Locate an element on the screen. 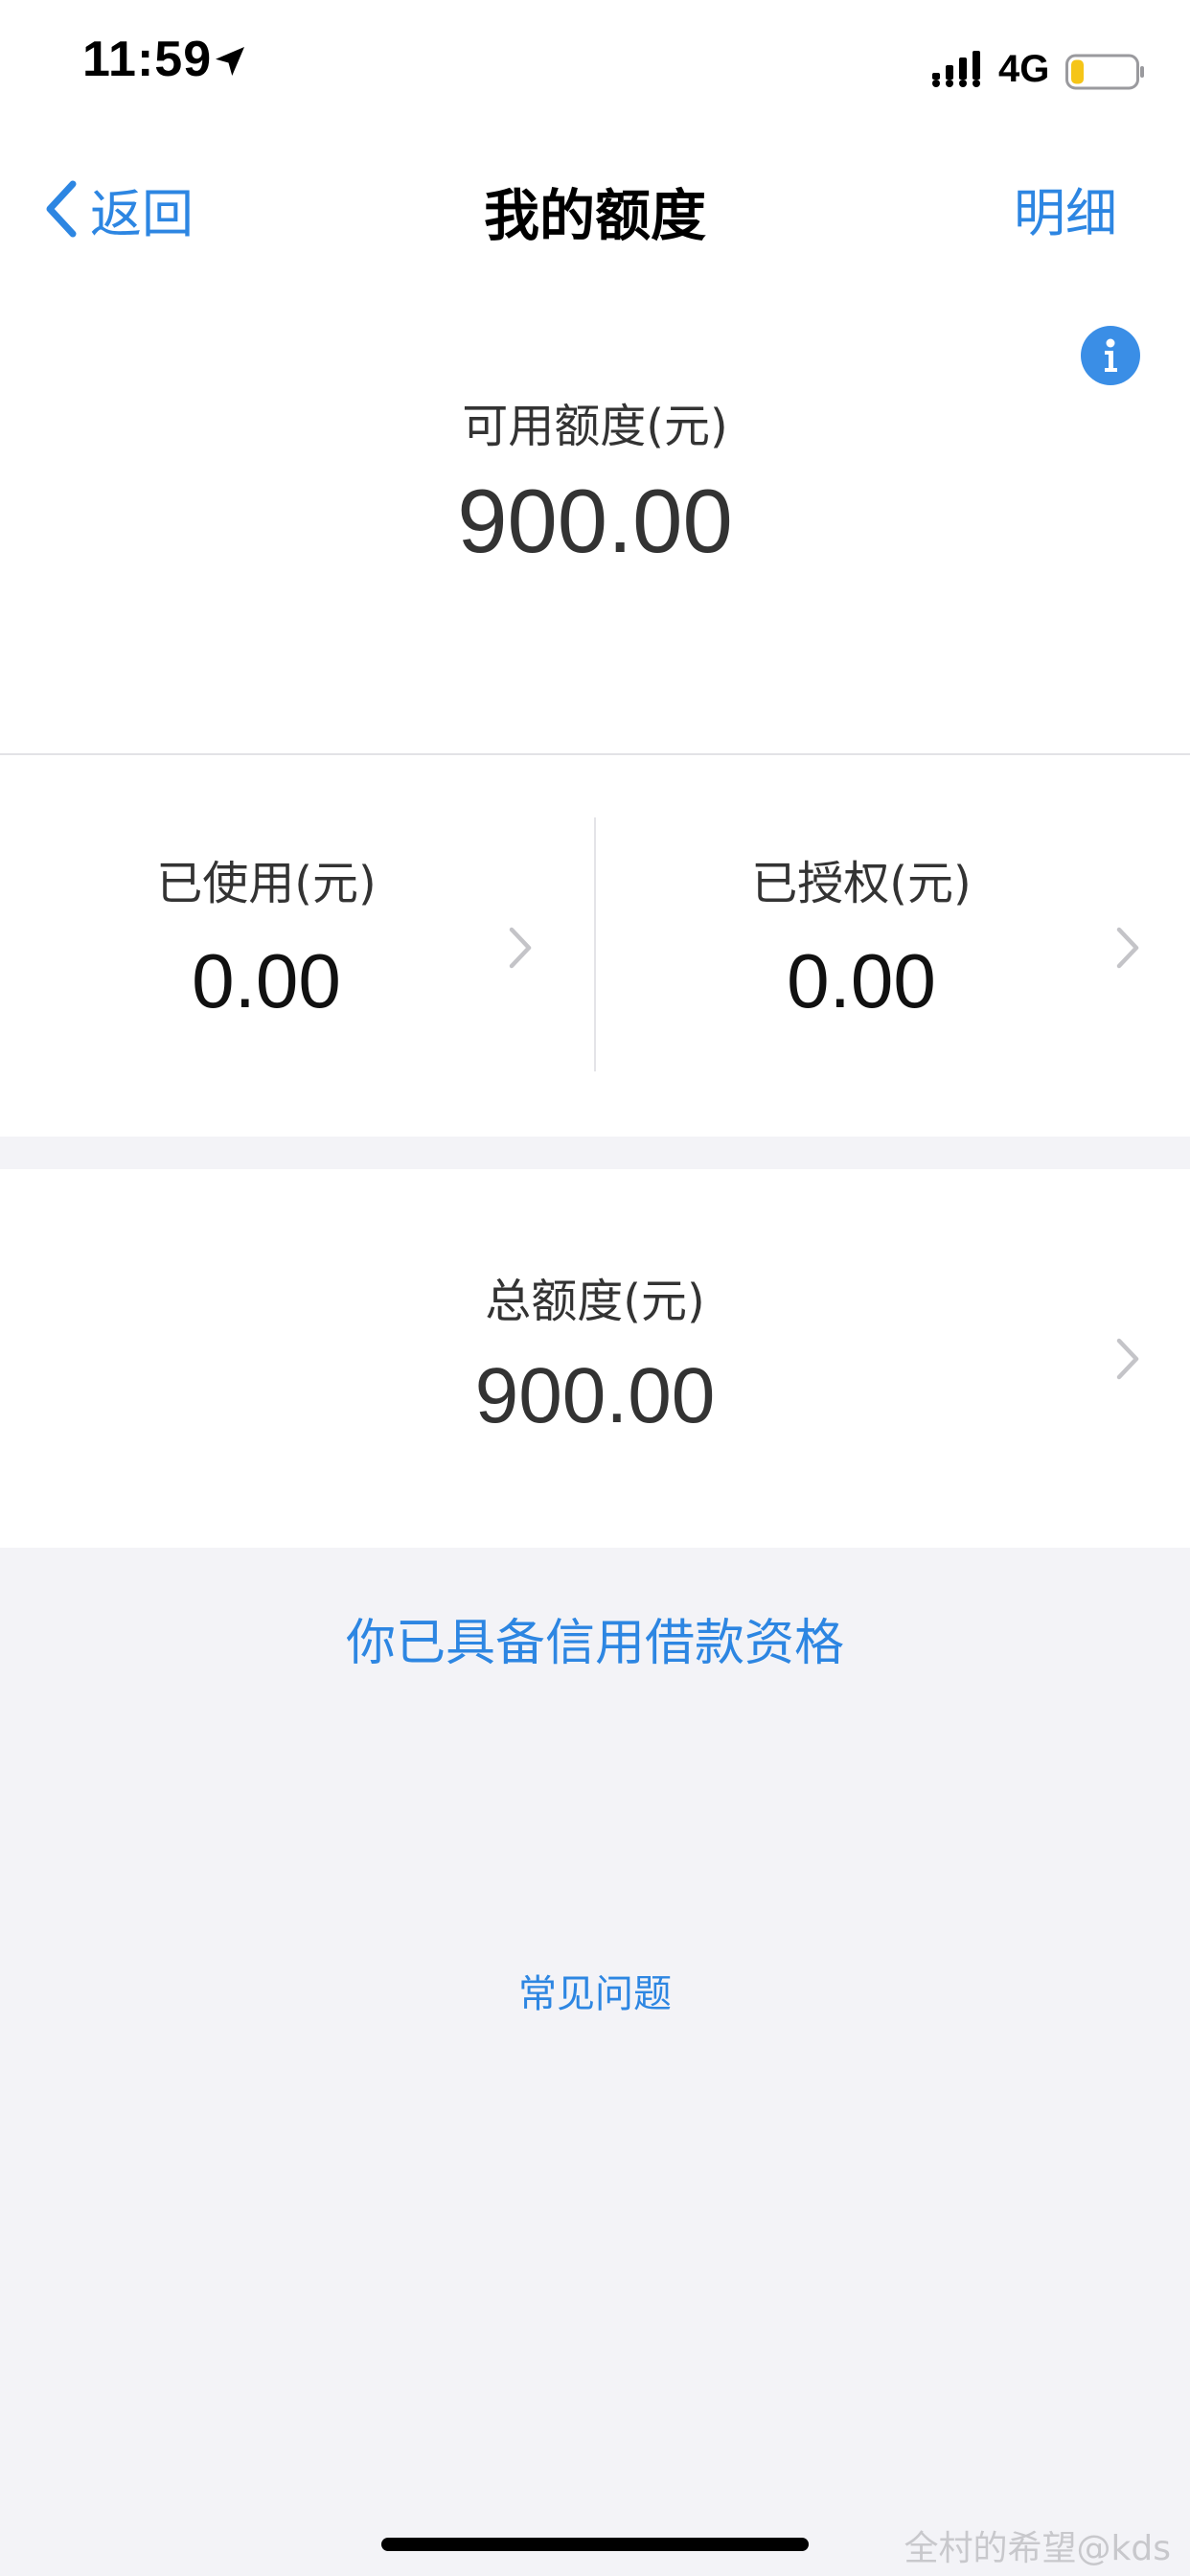 The height and width of the screenshot is (2576, 1190). used-credit-item: 已使用(元) 0.00 is located at coordinates (297, 946).